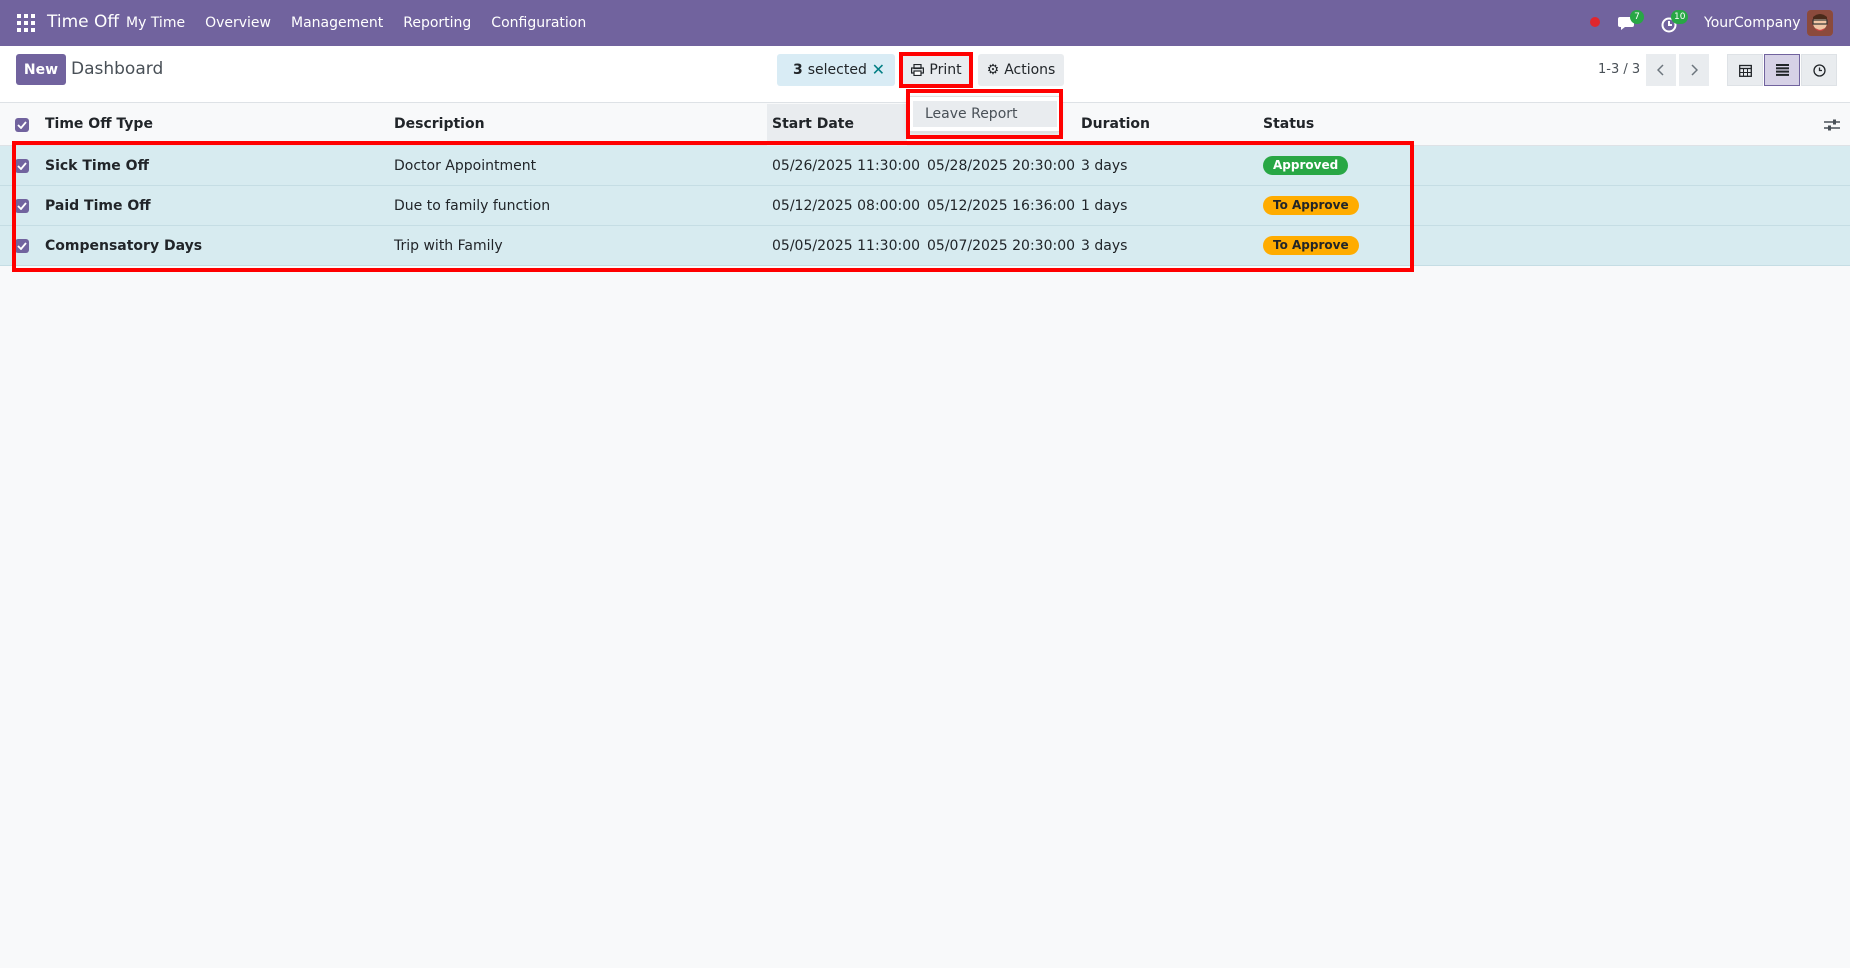  I want to click on new-button: New, so click(41, 69).